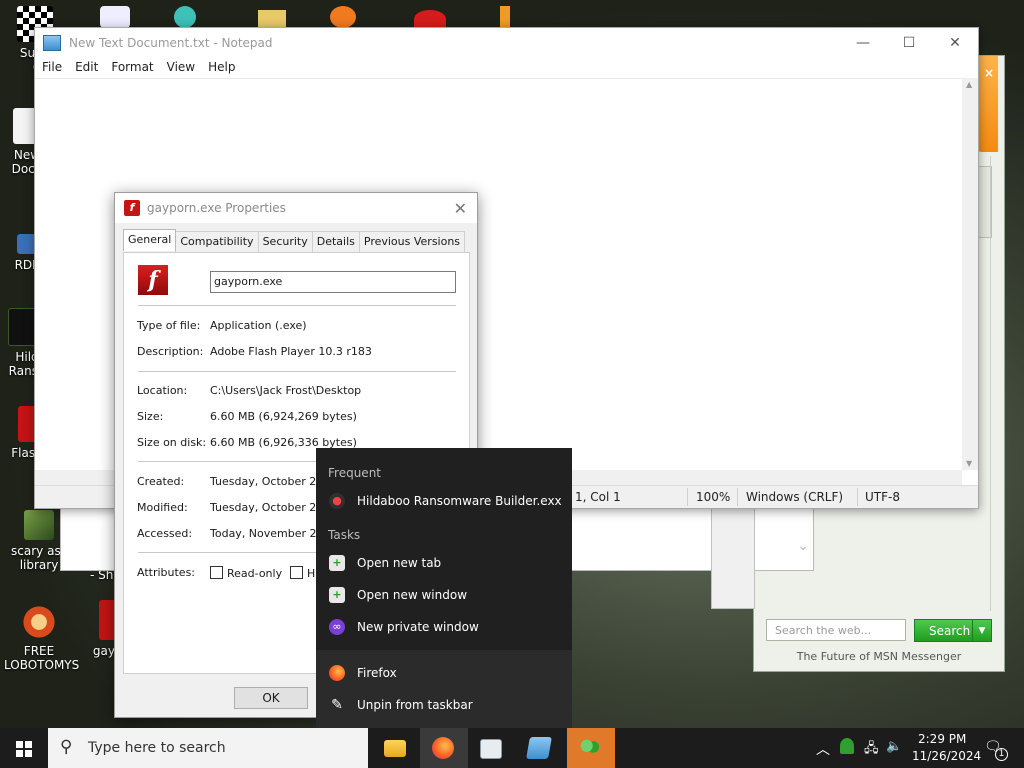 This screenshot has width=1024, height=768. Describe the element at coordinates (271, 698) in the screenshot. I see `ok-button: OK` at that location.